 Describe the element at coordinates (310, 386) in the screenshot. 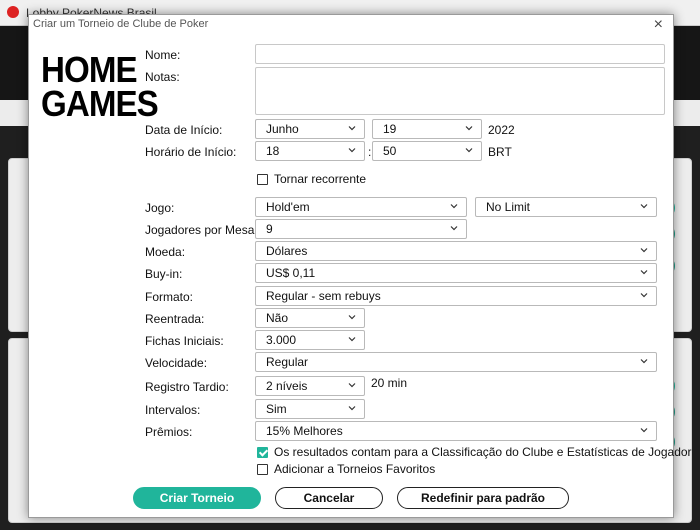

I see `registro-select: 2 níveis` at that location.